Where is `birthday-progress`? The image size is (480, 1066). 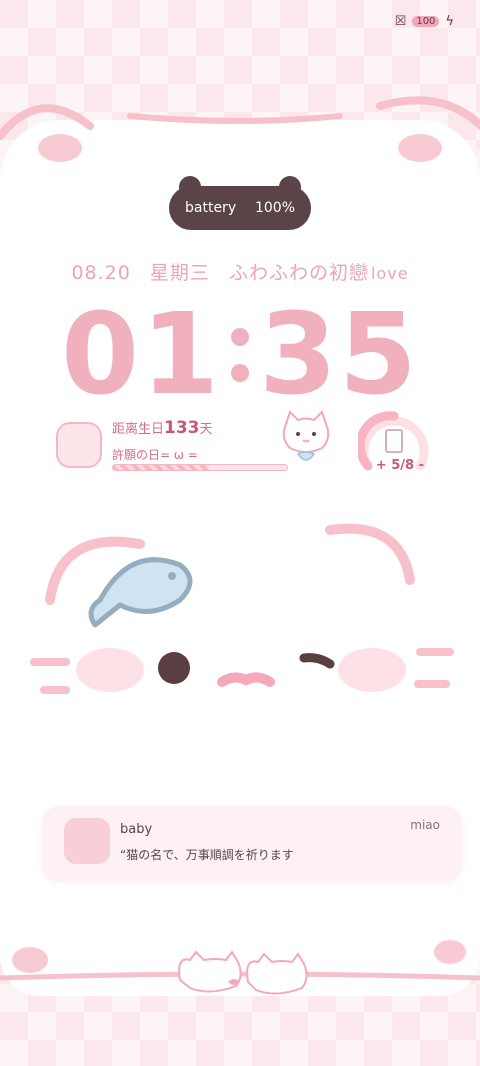 birthday-progress is located at coordinates (200, 467).